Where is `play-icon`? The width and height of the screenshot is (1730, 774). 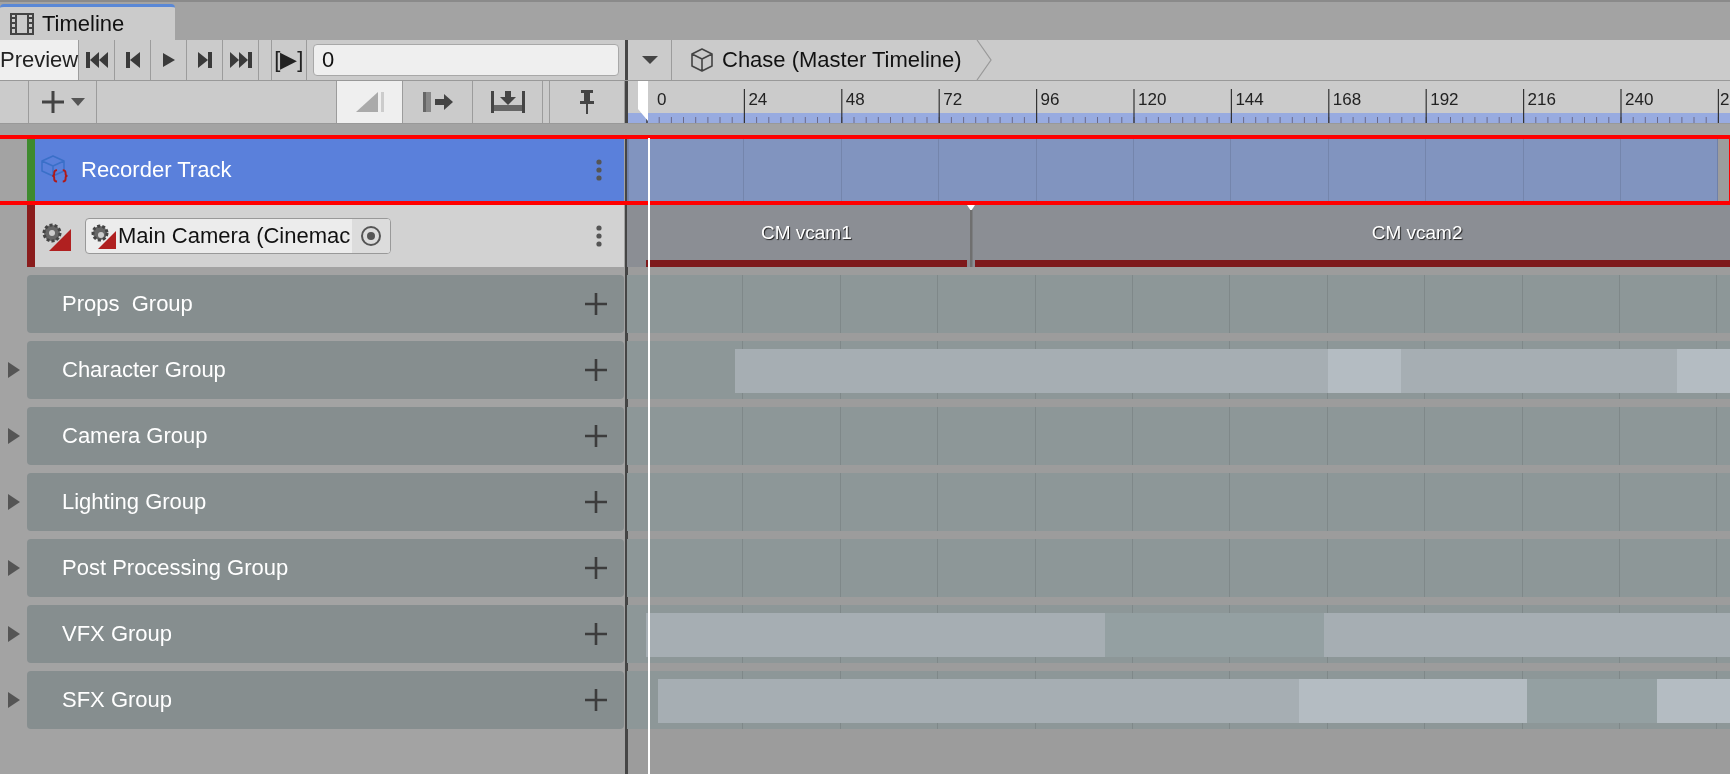 play-icon is located at coordinates (168, 60).